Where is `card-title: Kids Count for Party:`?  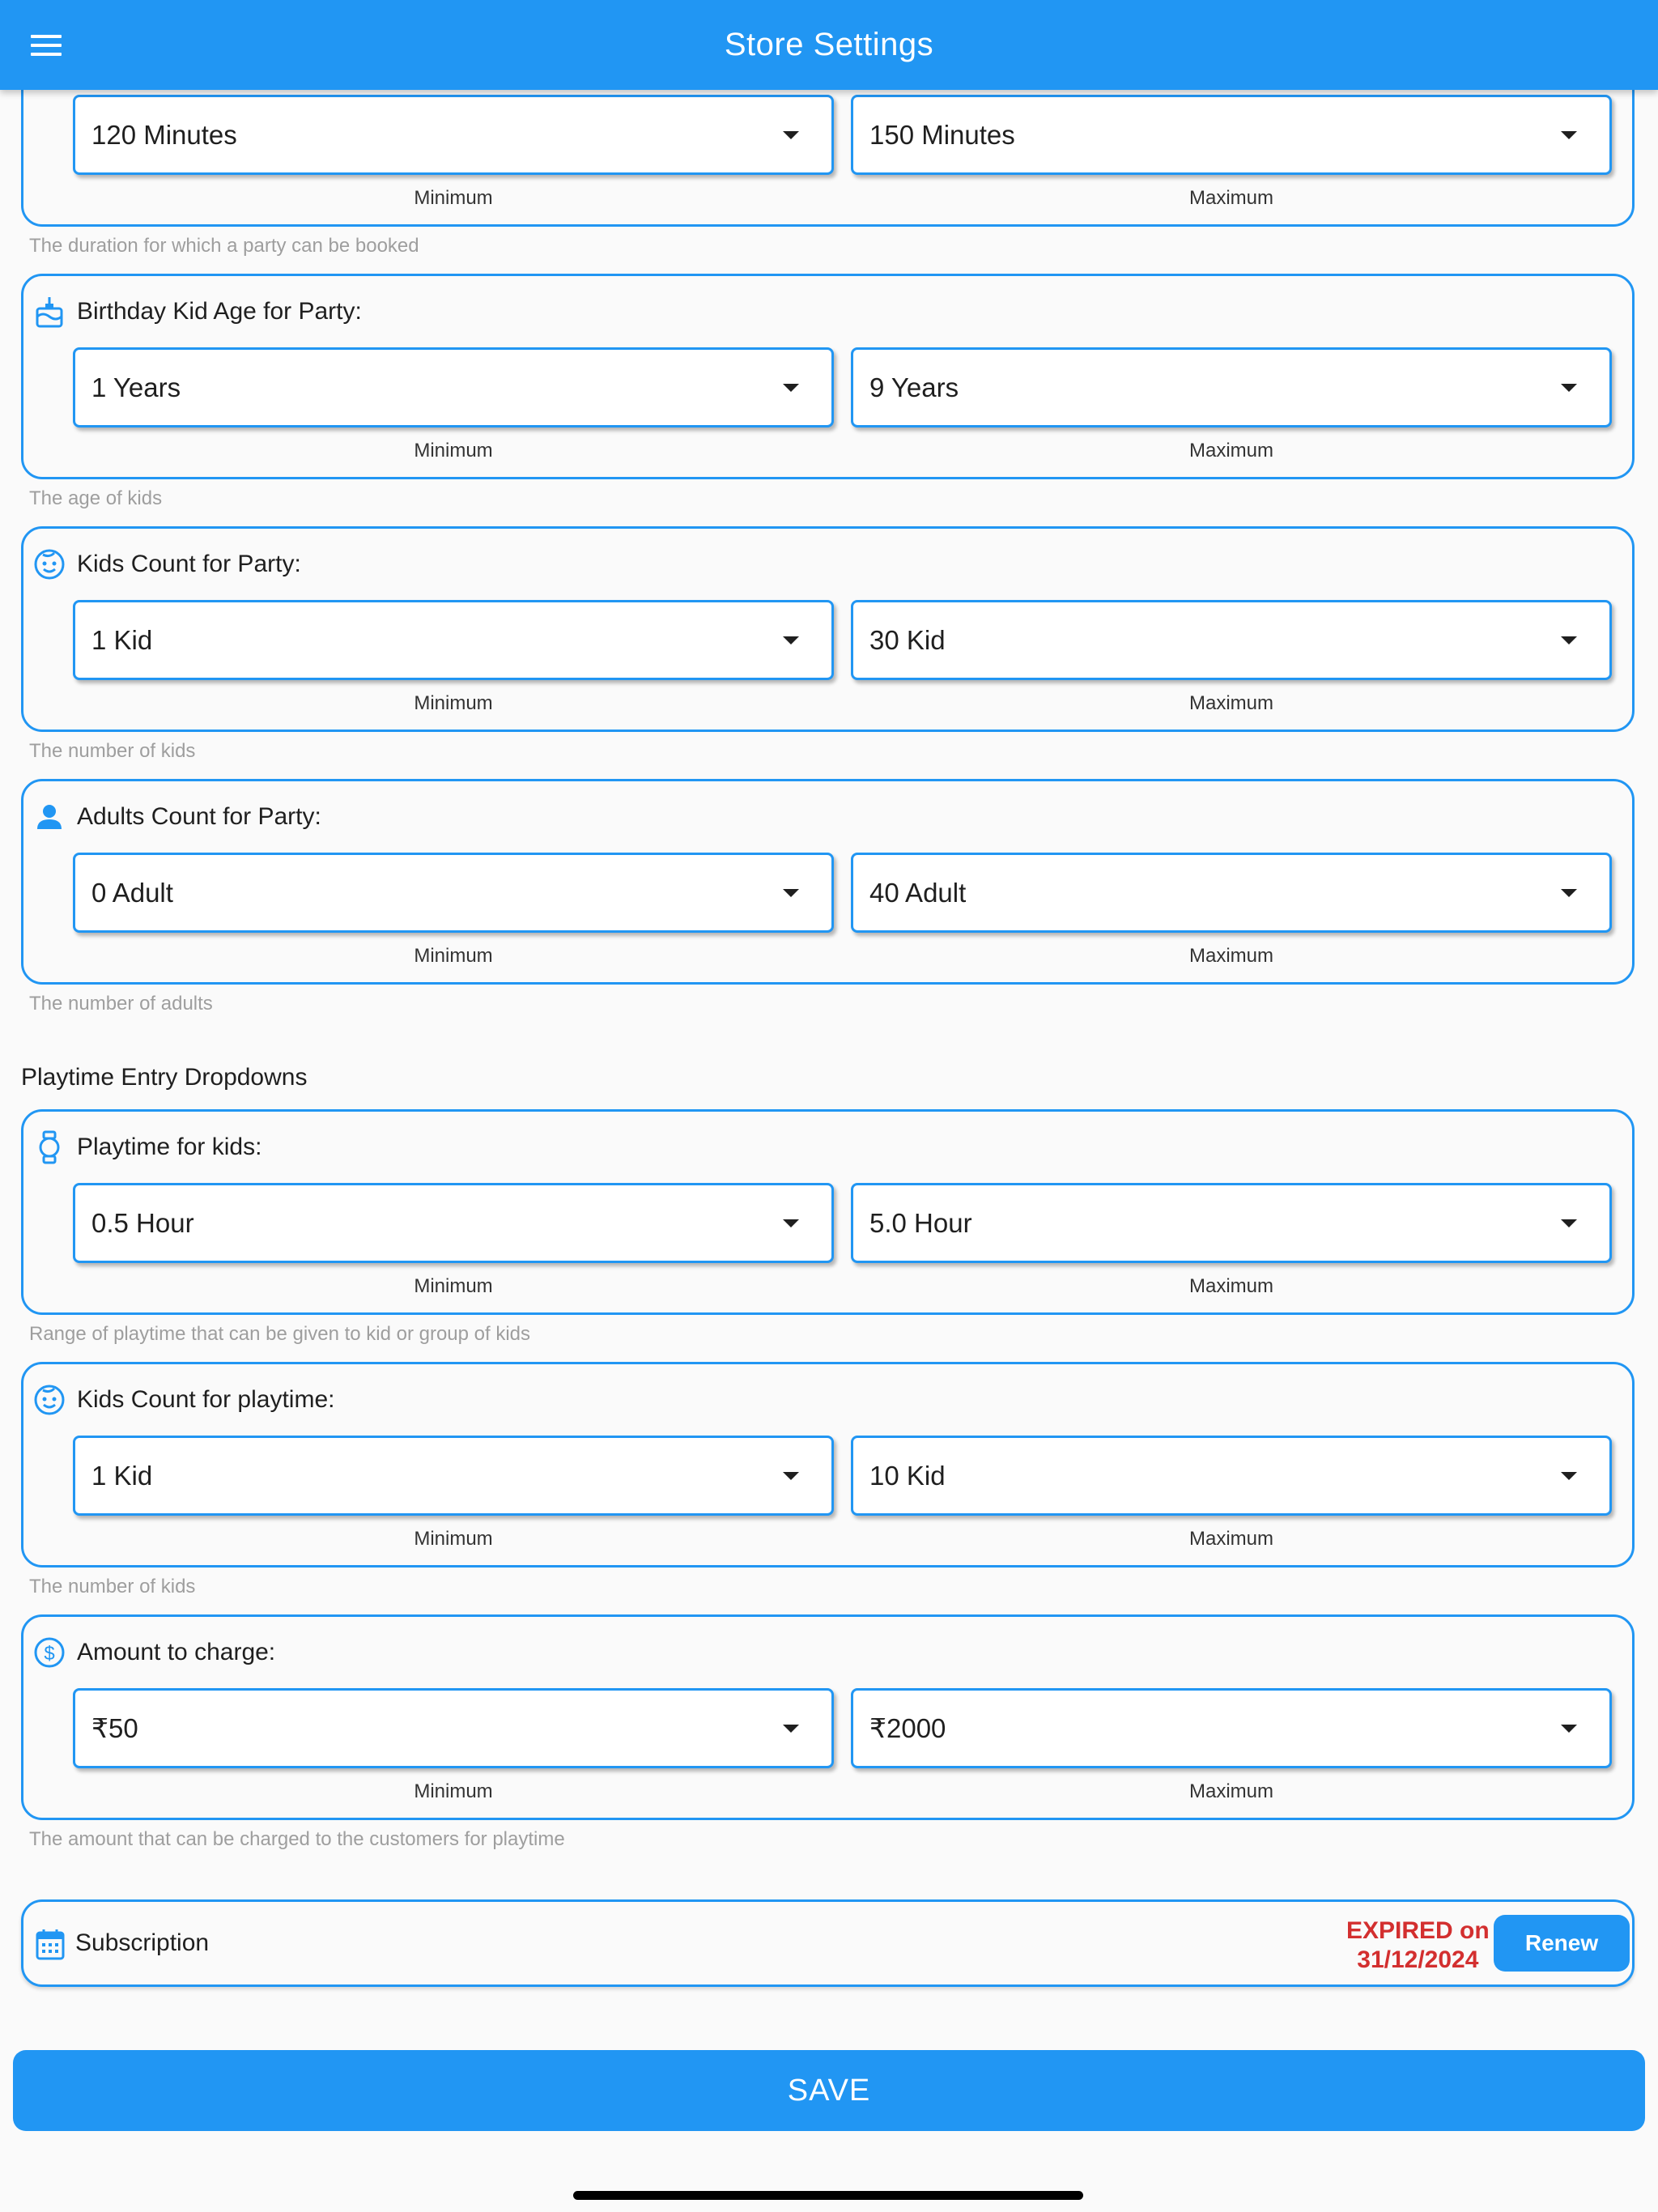 card-title: Kids Count for Party: is located at coordinates (189, 564).